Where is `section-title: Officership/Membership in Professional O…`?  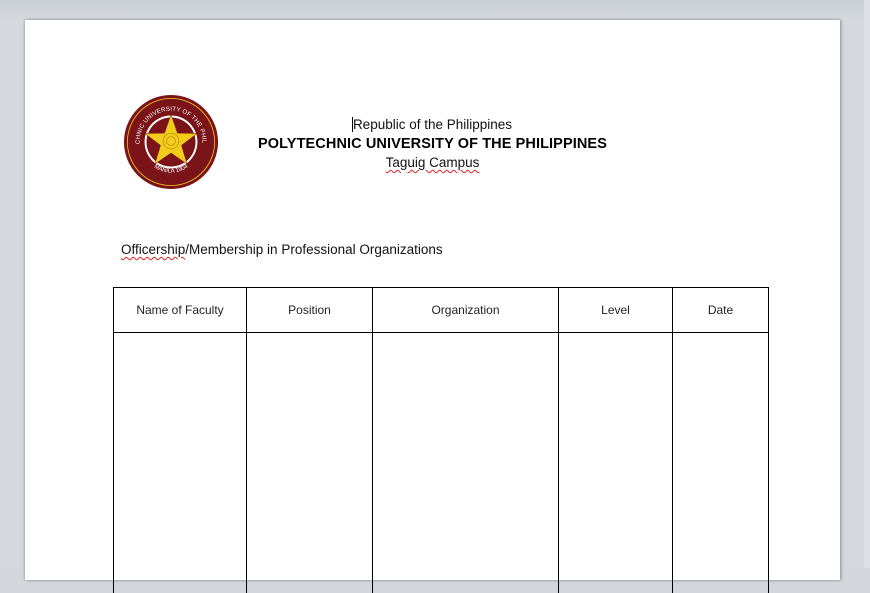
section-title: Officership/Membership in Professional O… is located at coordinates (282, 249).